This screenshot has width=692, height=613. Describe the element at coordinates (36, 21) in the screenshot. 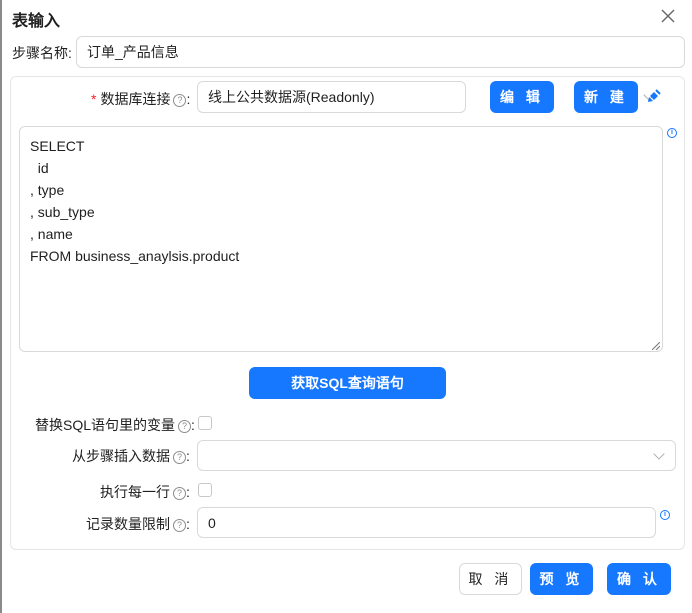

I see `dialog-title: 表输入` at that location.